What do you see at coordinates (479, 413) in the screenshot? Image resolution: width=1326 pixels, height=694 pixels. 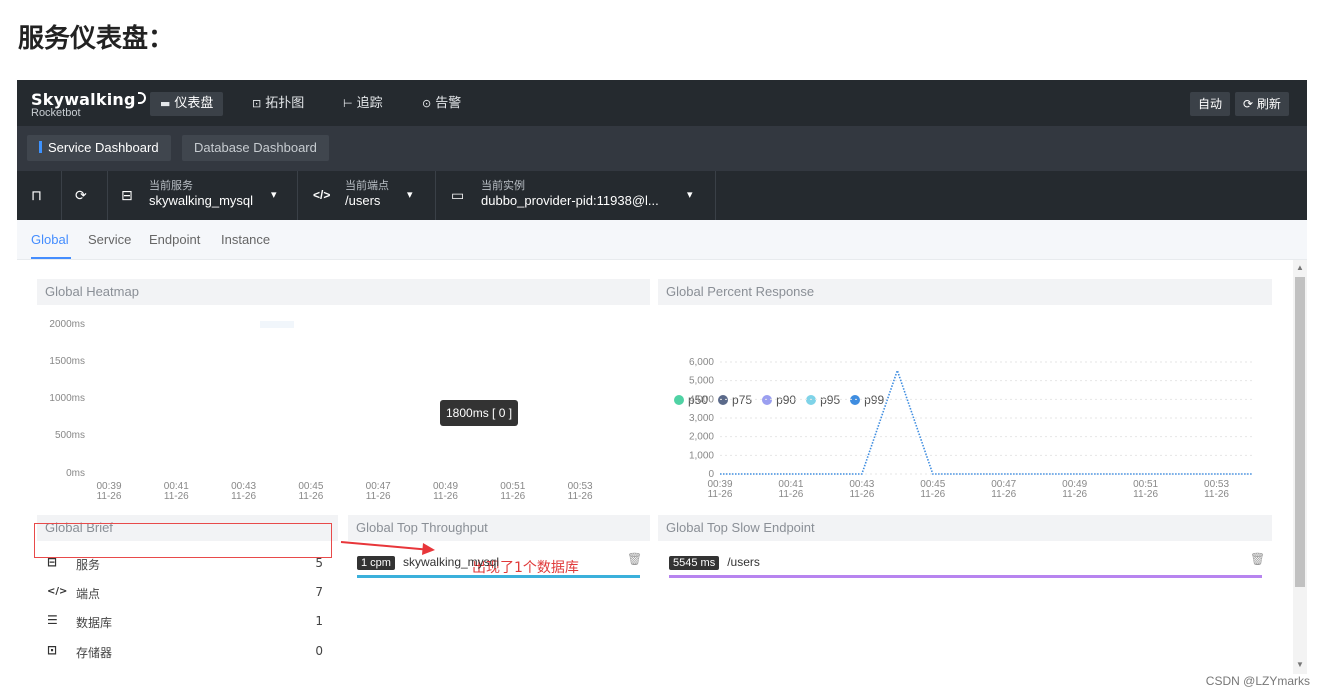 I see `heatmap-tooltip: 1800ms [ 0 ]` at bounding box center [479, 413].